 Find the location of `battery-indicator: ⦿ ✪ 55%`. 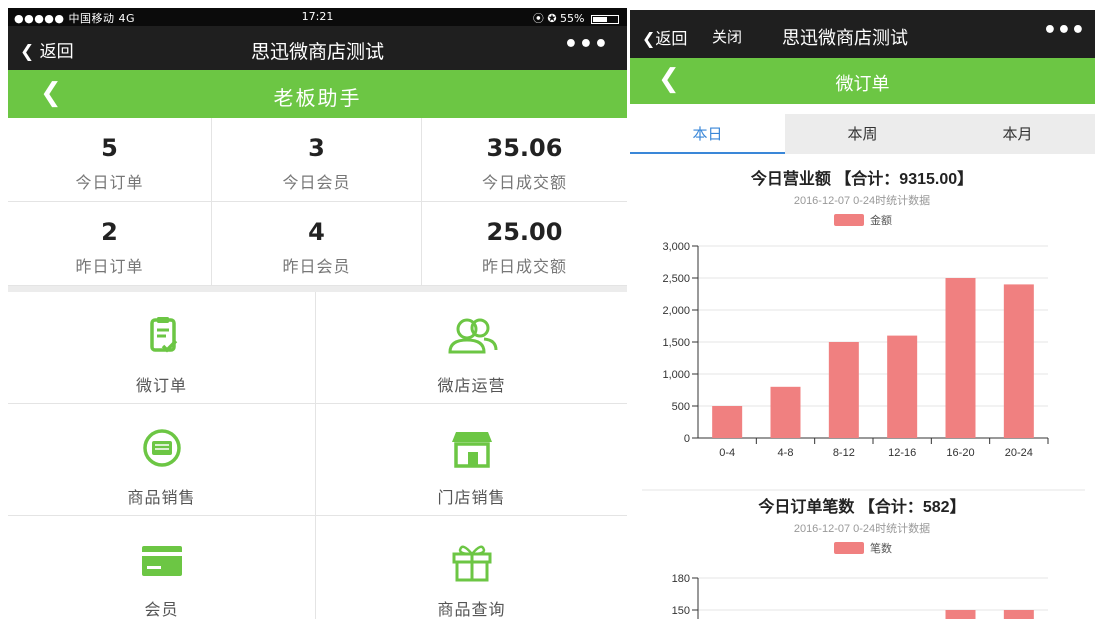

battery-indicator: ⦿ ✪ 55% is located at coordinates (576, 18).